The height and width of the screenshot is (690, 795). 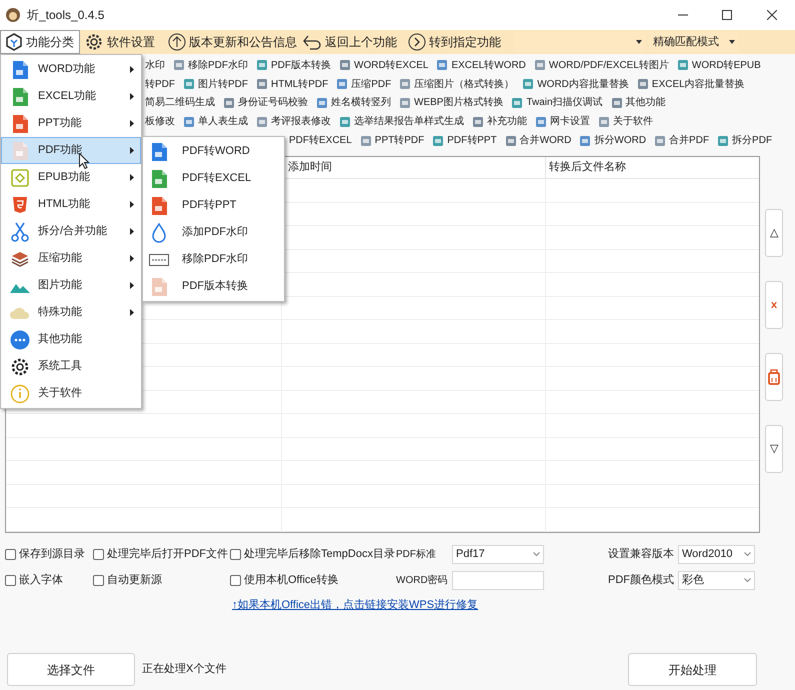 I want to click on menu-item: 系统工具, so click(x=71, y=366).